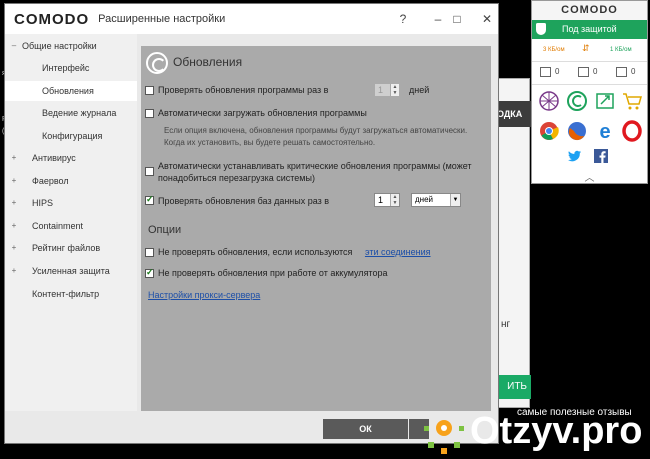  Describe the element at coordinates (204, 295) in the screenshot. I see `proxy-settings-link: Настройки прокси-сервера` at that location.